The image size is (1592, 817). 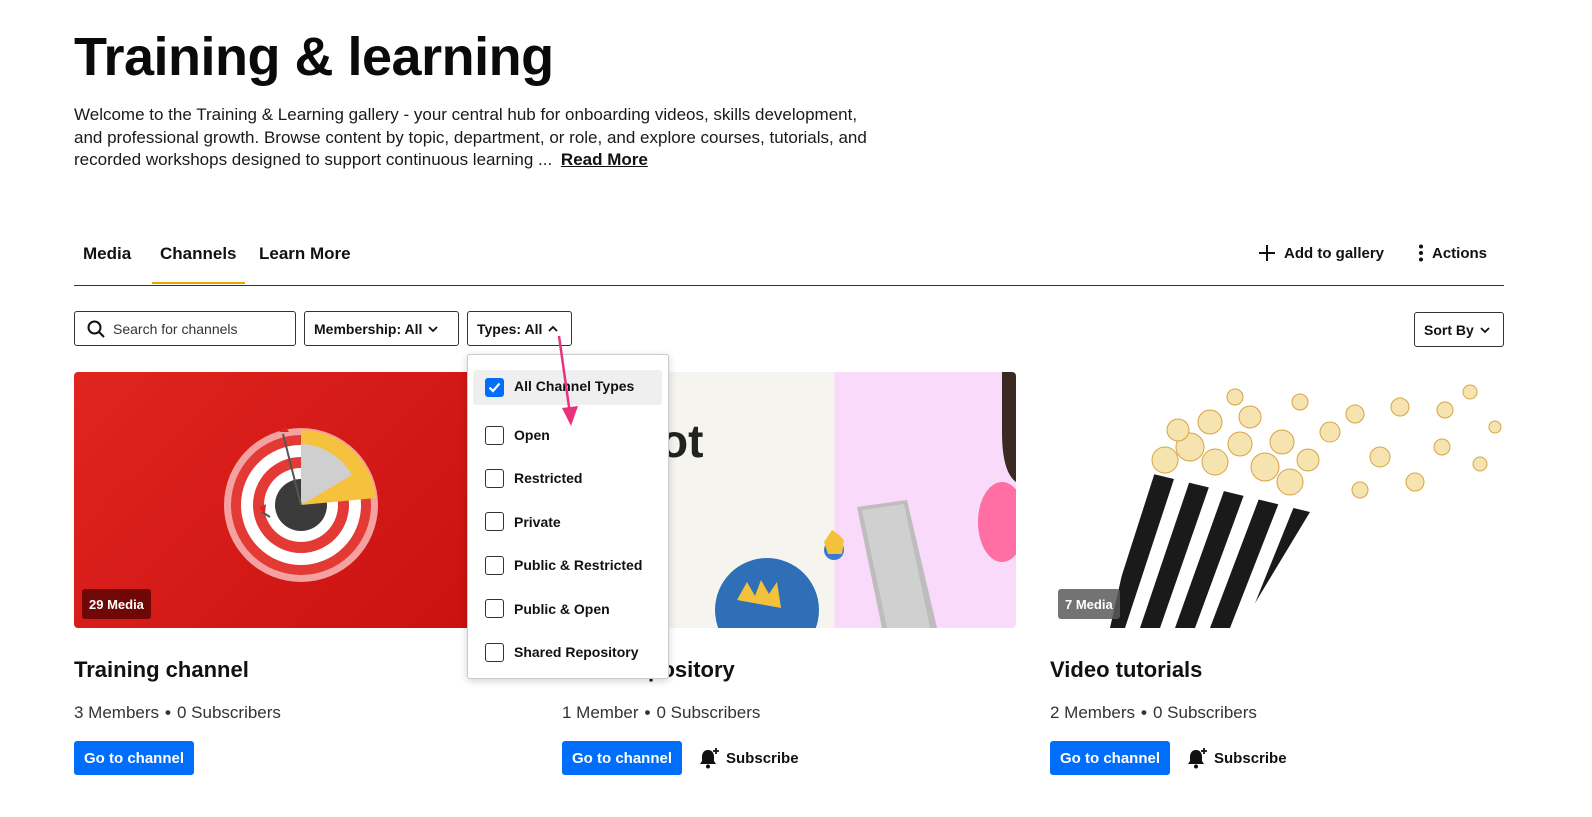 What do you see at coordinates (198, 264) in the screenshot?
I see `tab-channels: Channels` at bounding box center [198, 264].